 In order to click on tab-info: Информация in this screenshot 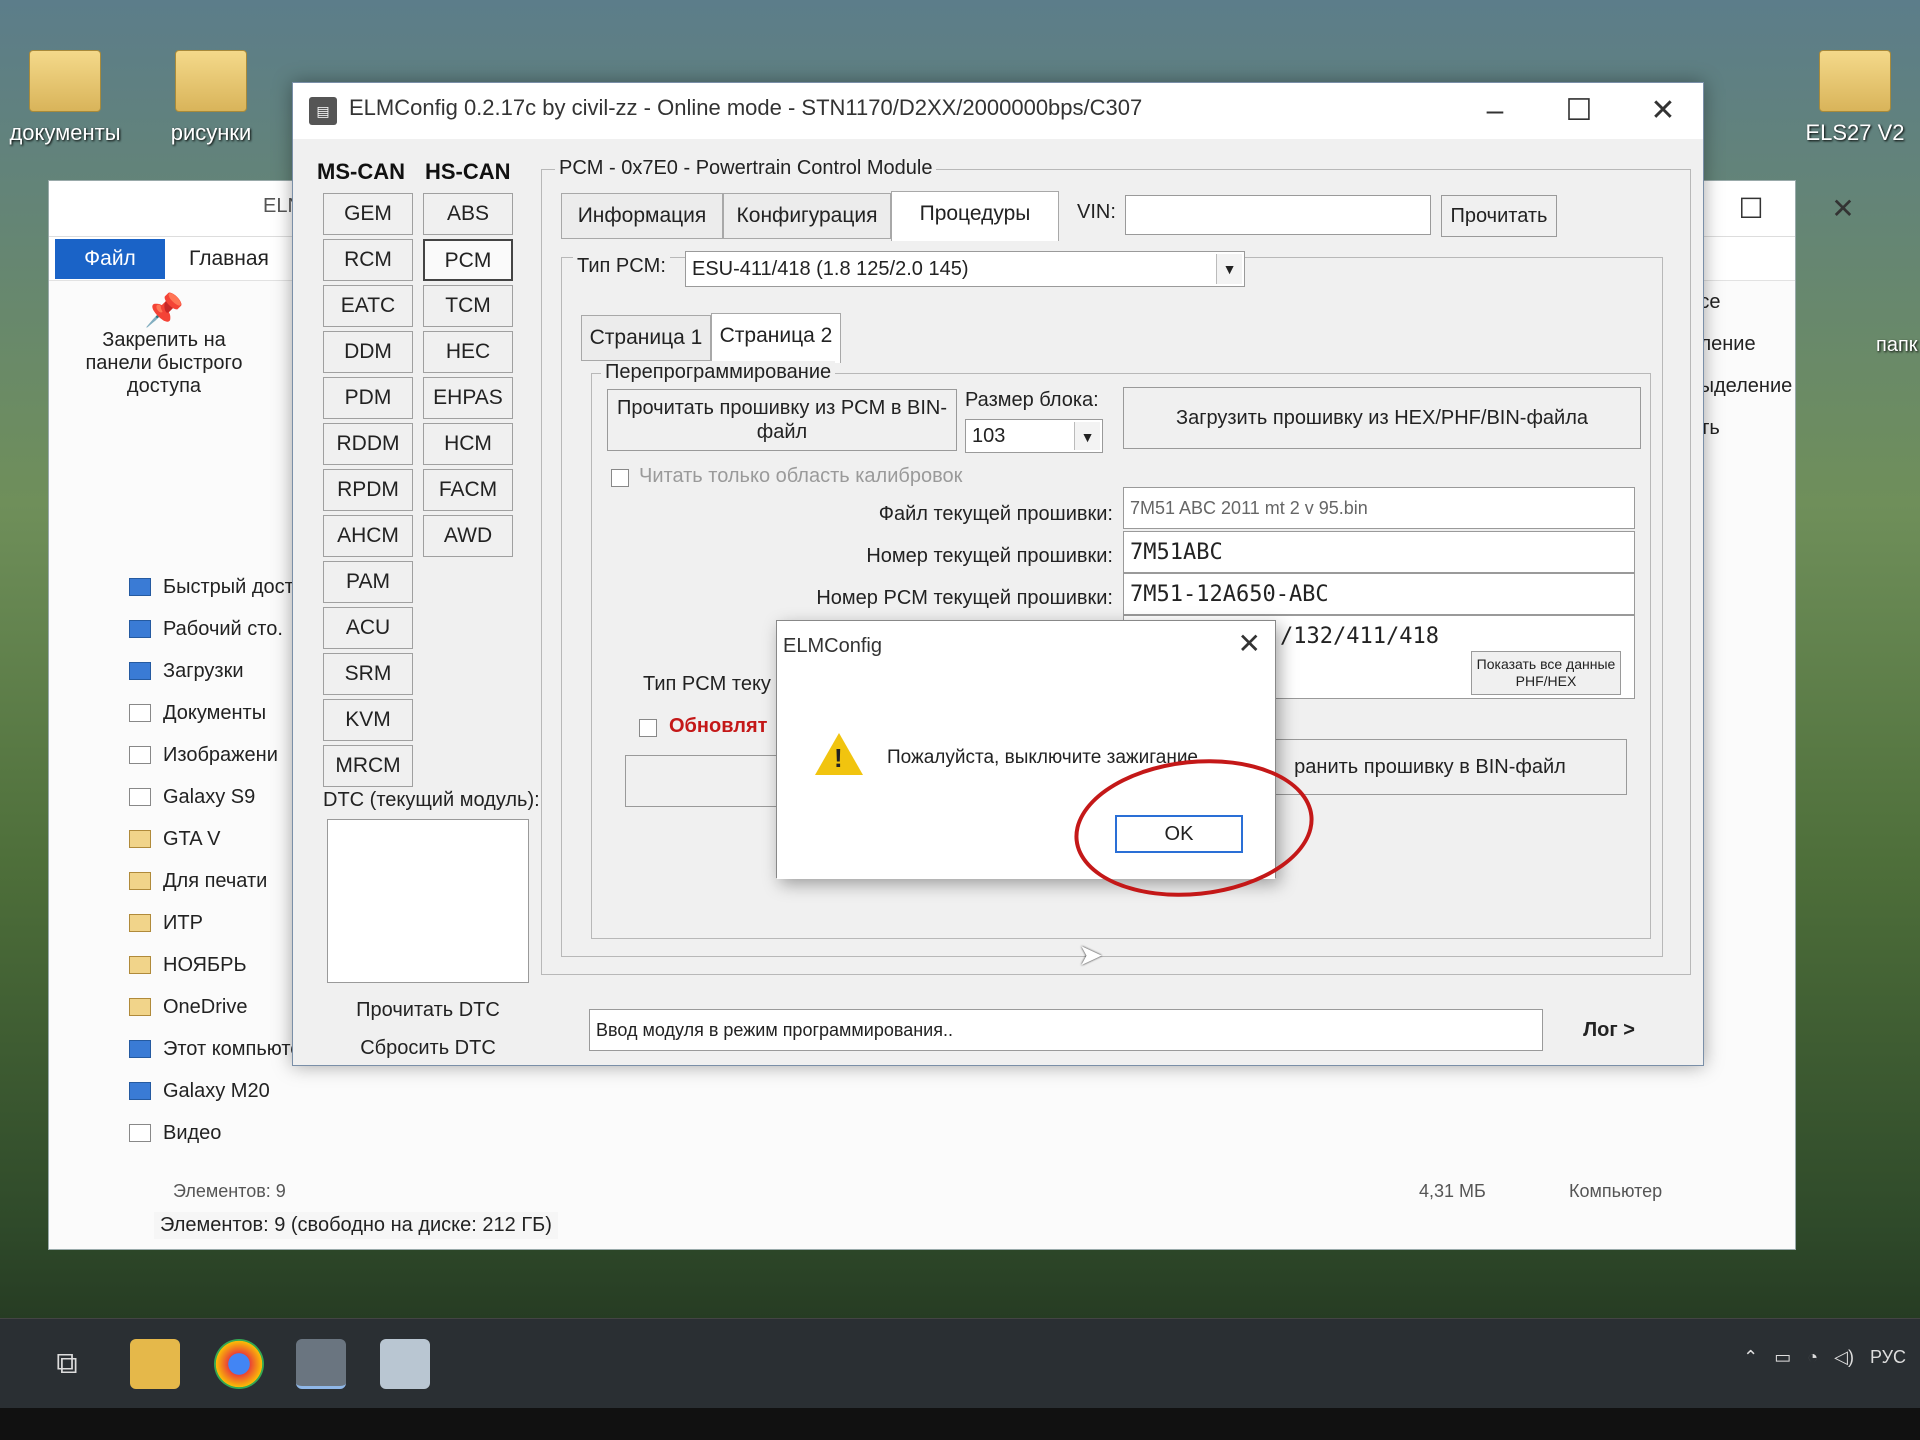, I will do `click(642, 216)`.